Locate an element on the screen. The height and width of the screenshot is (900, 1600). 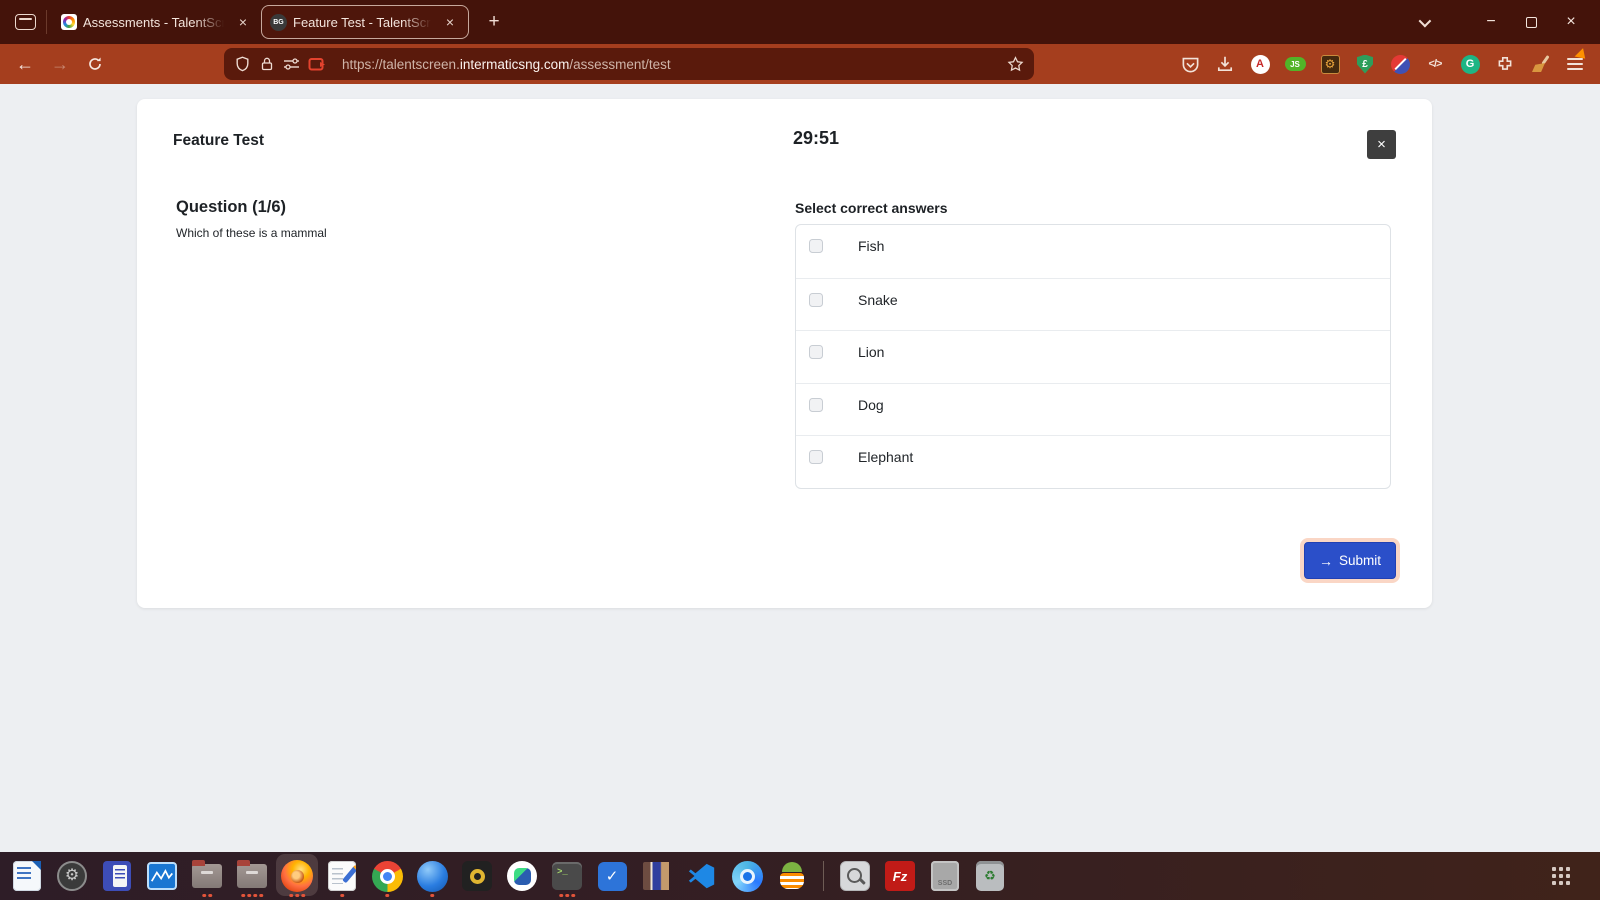
app-menu-icon is located at coordinates (1577, 61).